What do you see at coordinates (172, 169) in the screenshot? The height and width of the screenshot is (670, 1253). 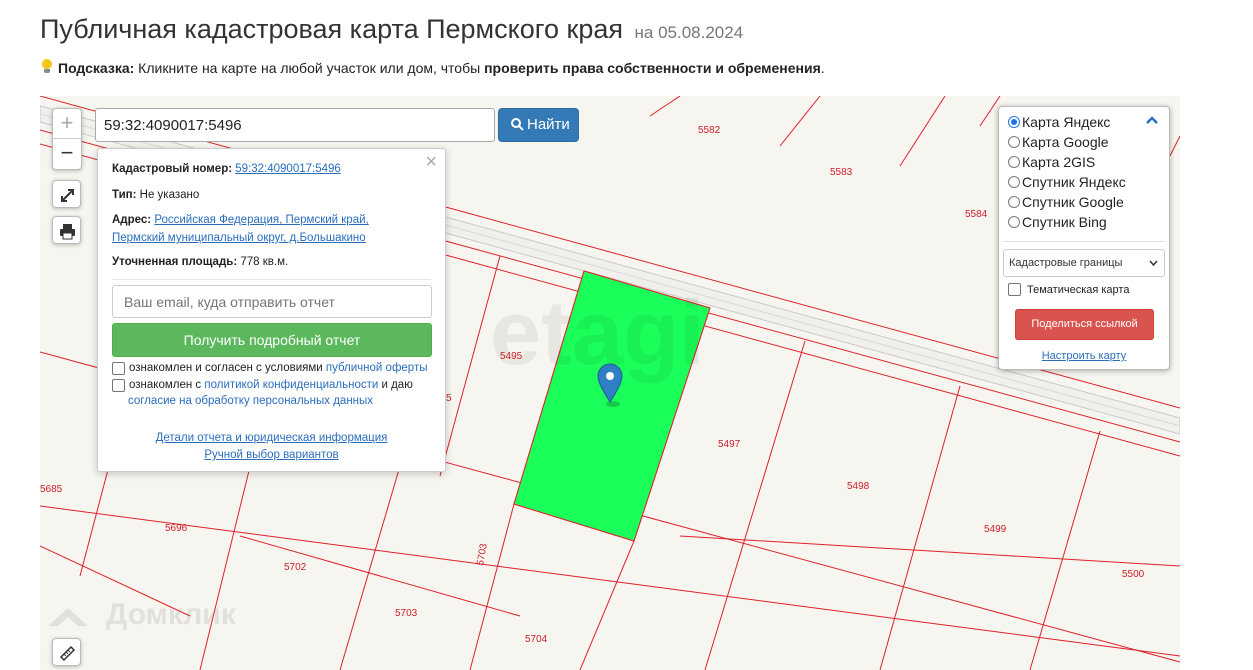 I see `cadastral-number-label: Кадастровый номер:` at bounding box center [172, 169].